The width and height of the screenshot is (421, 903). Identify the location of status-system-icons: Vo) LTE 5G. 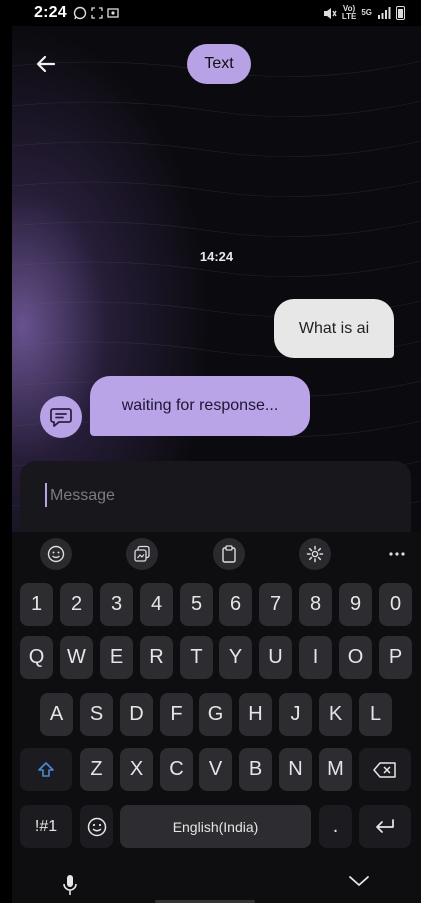
(364, 13).